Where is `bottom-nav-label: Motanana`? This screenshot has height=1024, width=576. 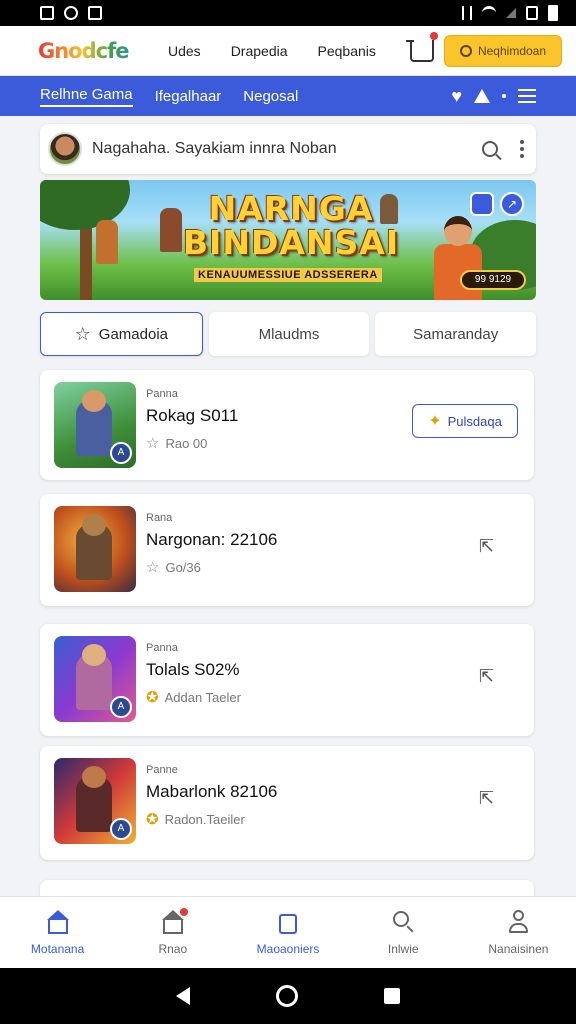 bottom-nav-label: Motanana is located at coordinates (57, 948).